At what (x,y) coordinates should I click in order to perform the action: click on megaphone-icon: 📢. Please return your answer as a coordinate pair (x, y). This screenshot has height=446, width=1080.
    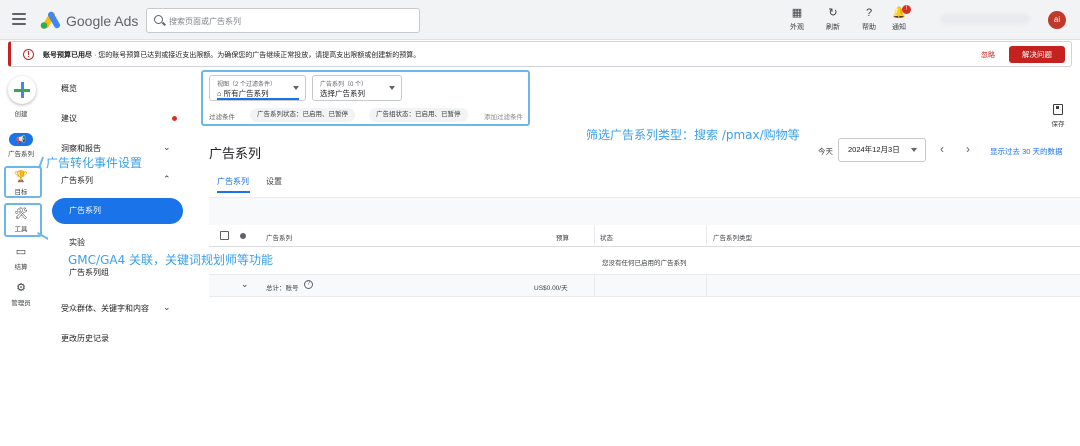
    Looking at the image, I should click on (21, 139).